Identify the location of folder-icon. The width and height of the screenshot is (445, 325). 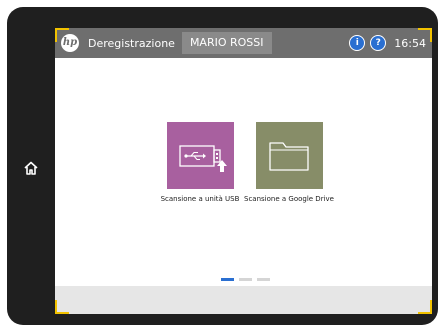
(289, 156).